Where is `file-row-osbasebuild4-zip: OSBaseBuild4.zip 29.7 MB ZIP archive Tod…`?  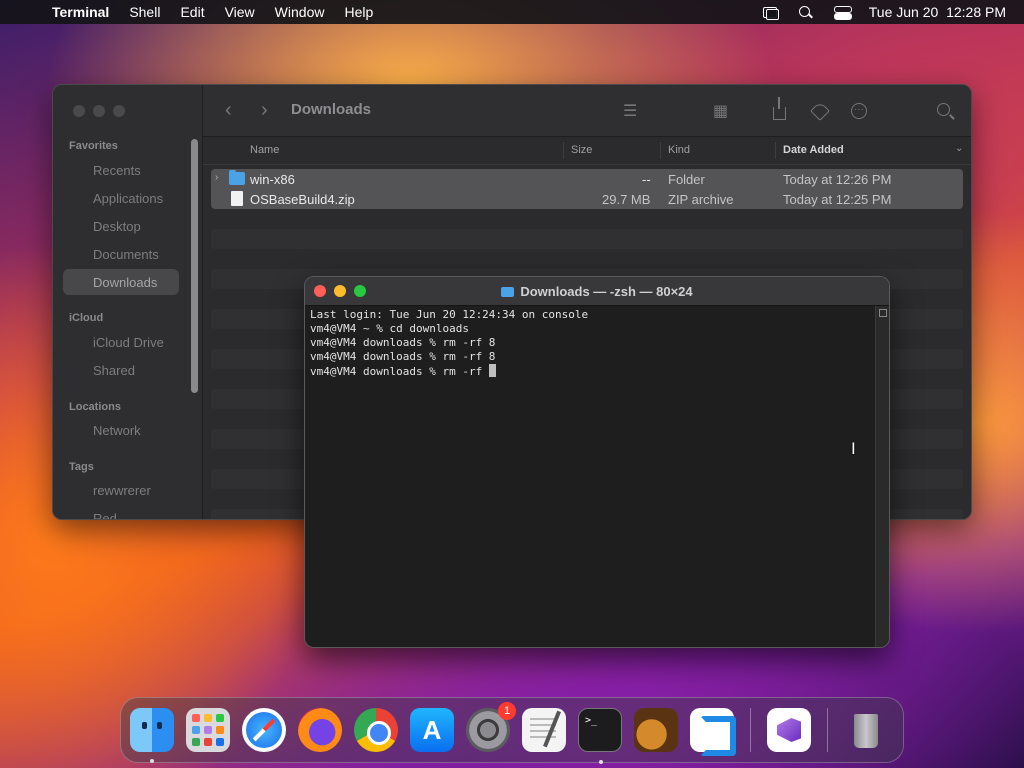 file-row-osbasebuild4-zip: OSBaseBuild4.zip 29.7 MB ZIP archive Tod… is located at coordinates (587, 199).